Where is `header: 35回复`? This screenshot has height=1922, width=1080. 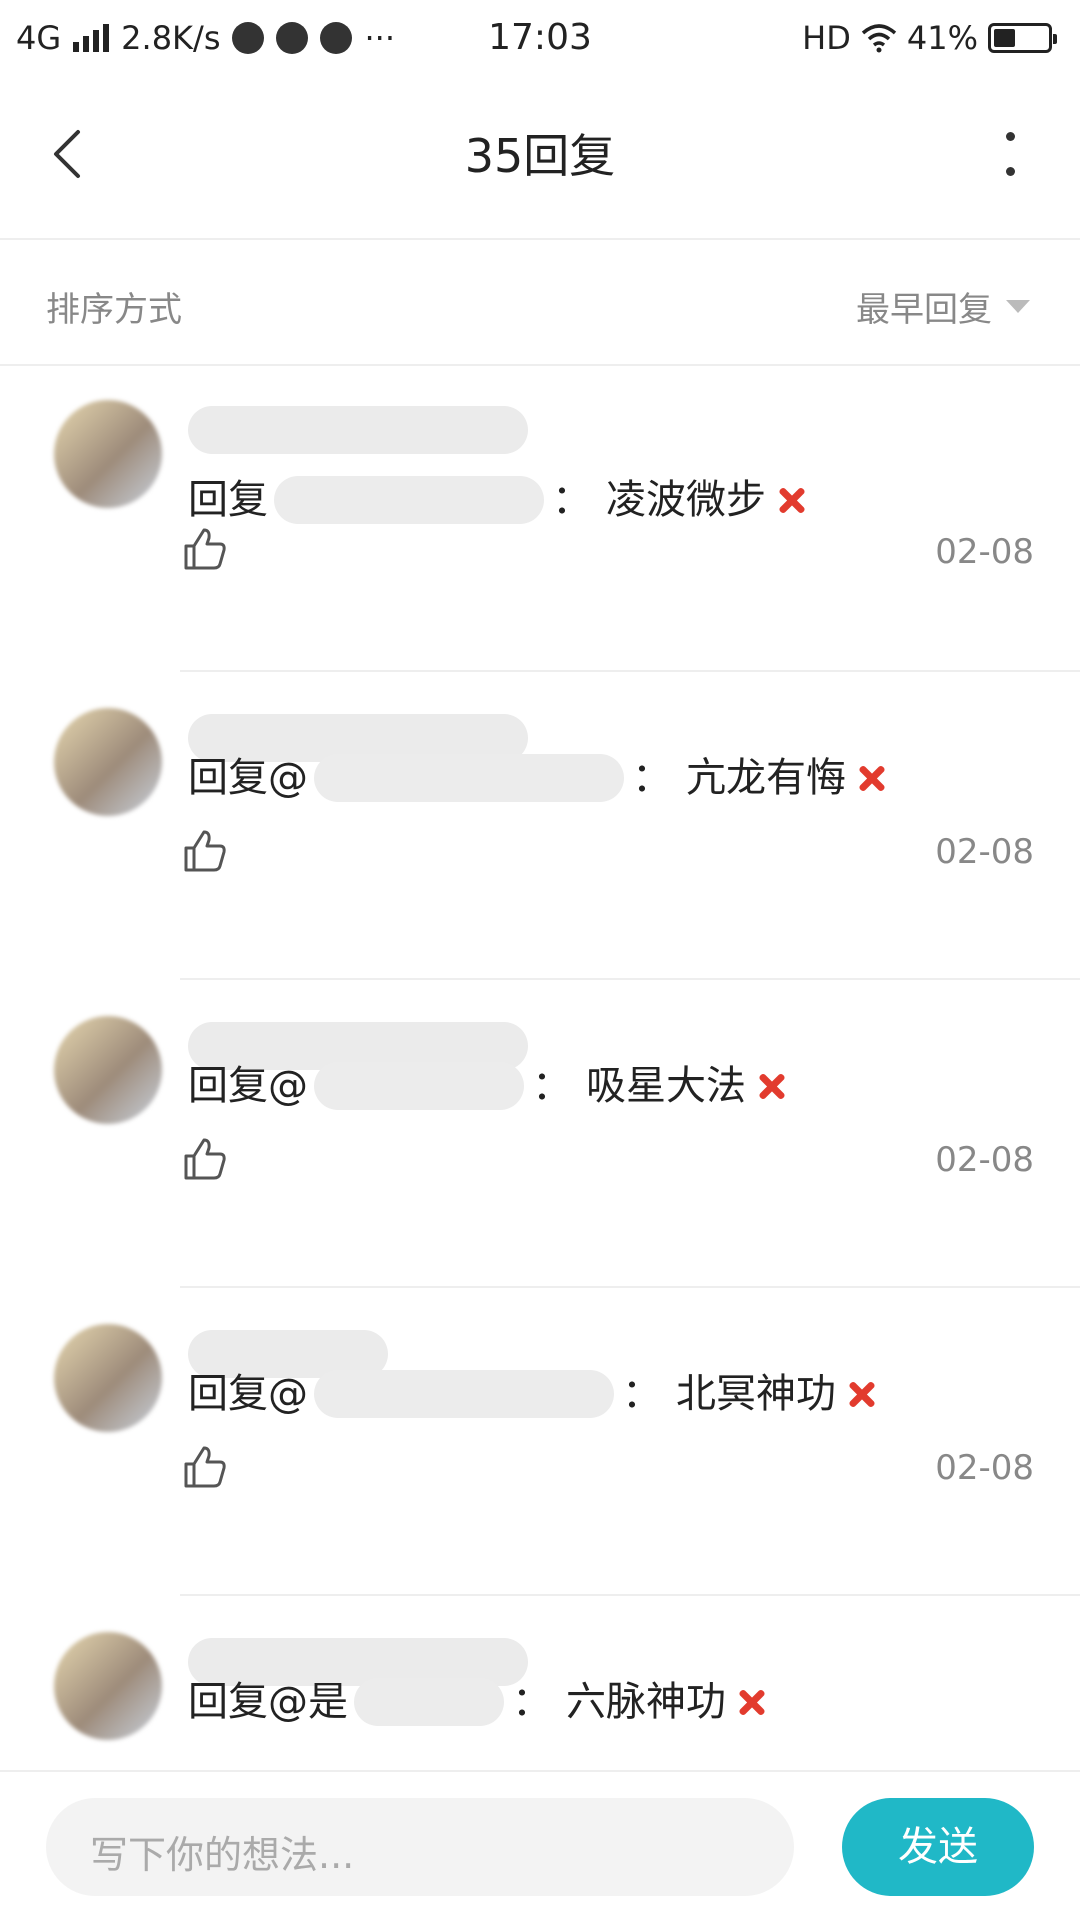
header: 35回复 is located at coordinates (540, 158).